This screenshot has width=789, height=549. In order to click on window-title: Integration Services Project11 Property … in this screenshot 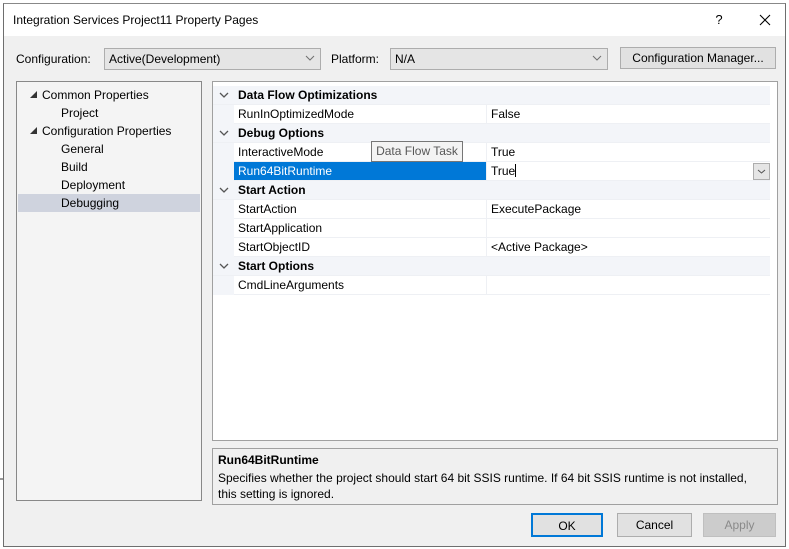, I will do `click(136, 20)`.